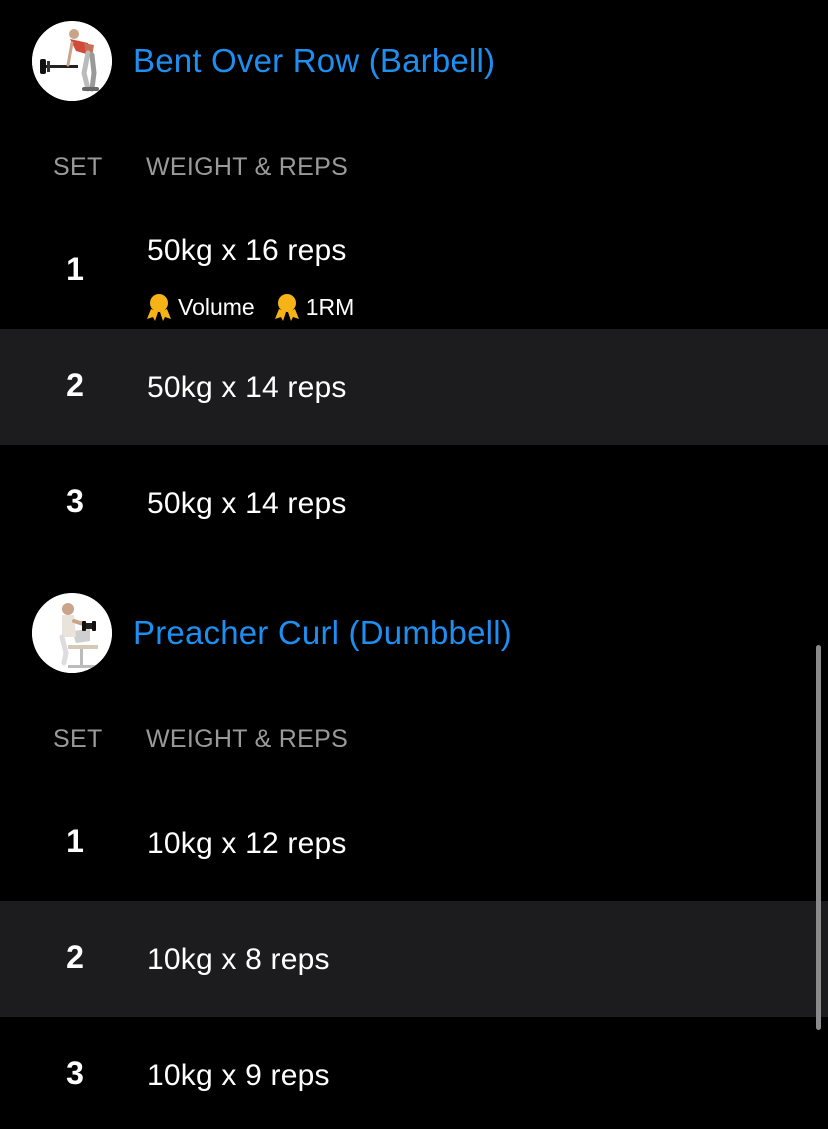 The width and height of the screenshot is (828, 1129). What do you see at coordinates (414, 843) in the screenshot?
I see `set-row: 1 10kg x 12 reps` at bounding box center [414, 843].